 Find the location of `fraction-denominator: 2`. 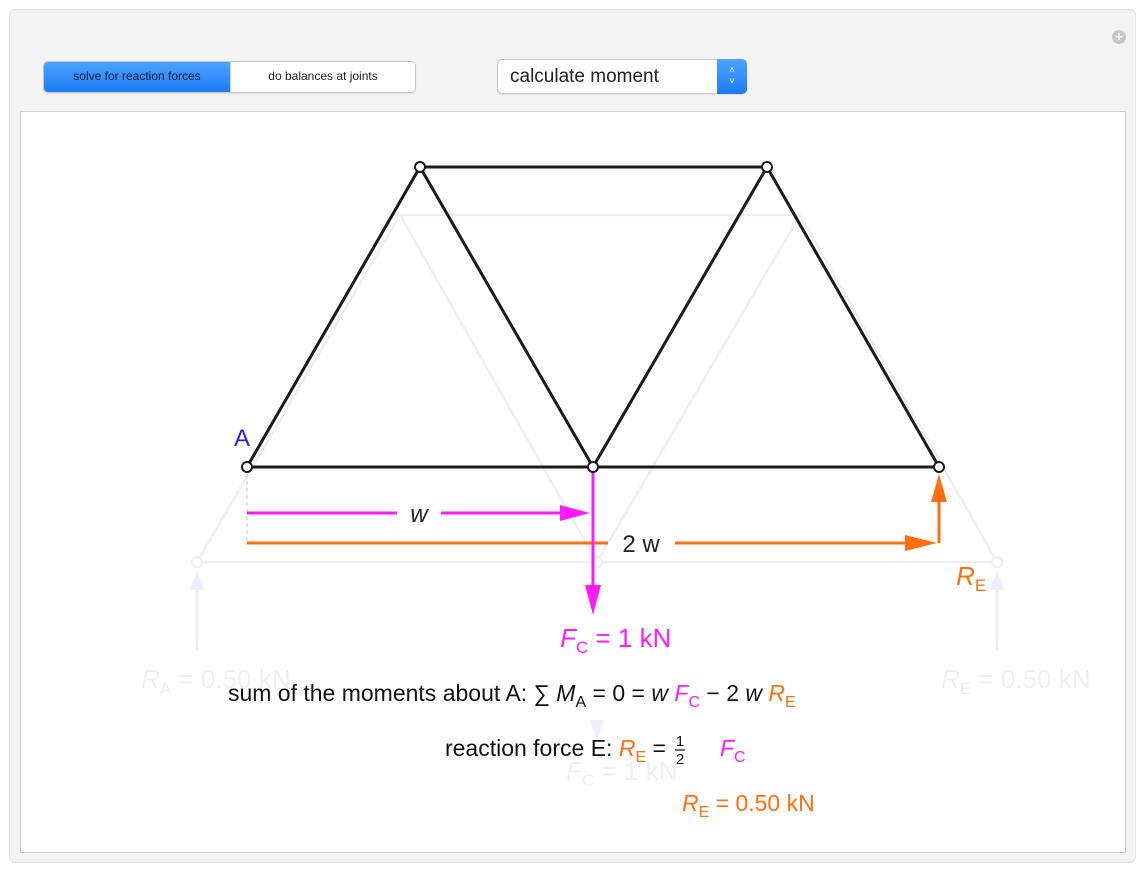

fraction-denominator: 2 is located at coordinates (680, 759).